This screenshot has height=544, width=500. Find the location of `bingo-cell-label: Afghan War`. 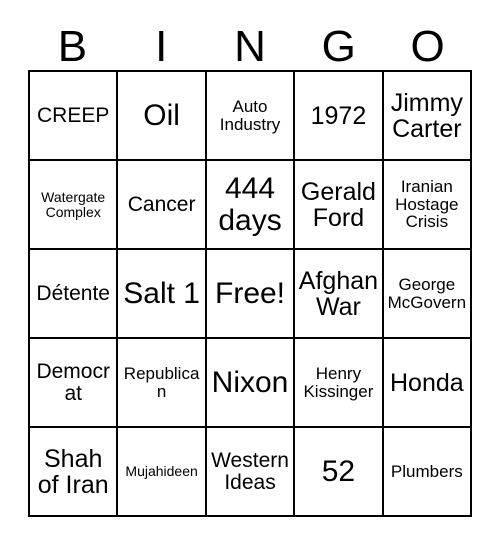

bingo-cell-label: Afghan War is located at coordinates (338, 293).